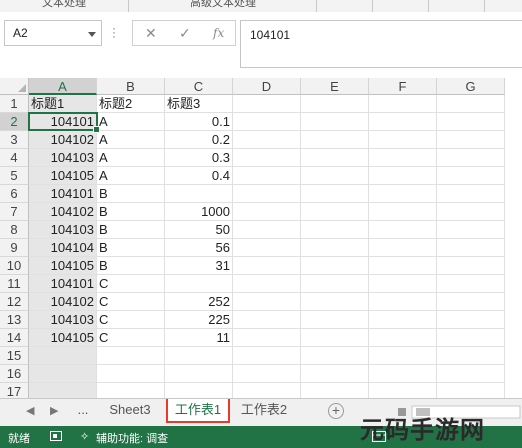  What do you see at coordinates (267, 104) in the screenshot?
I see `cell-d1` at bounding box center [267, 104].